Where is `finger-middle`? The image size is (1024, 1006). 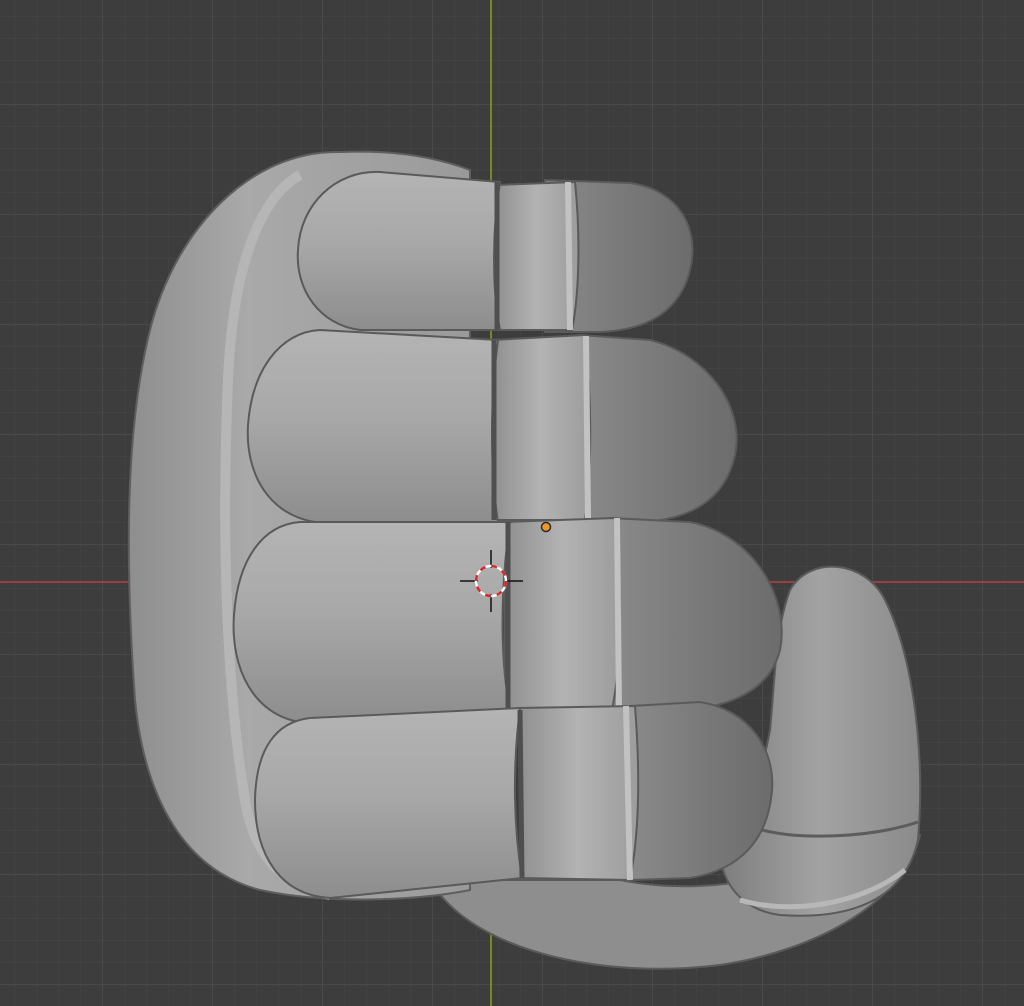
finger-middle is located at coordinates (492, 425).